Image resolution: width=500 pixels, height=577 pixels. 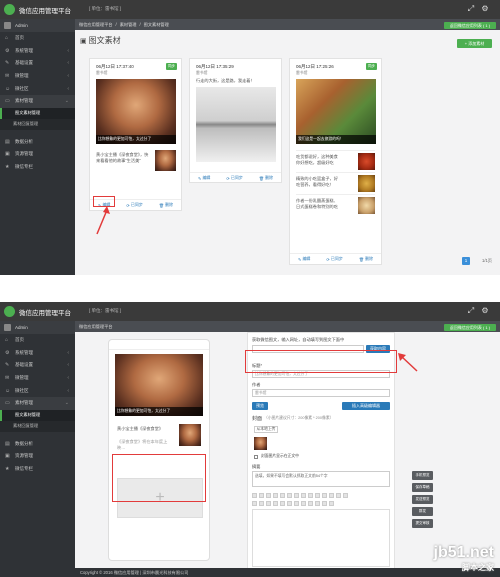 I want to click on send-preview-button: 发送预览, so click(x=422, y=499).